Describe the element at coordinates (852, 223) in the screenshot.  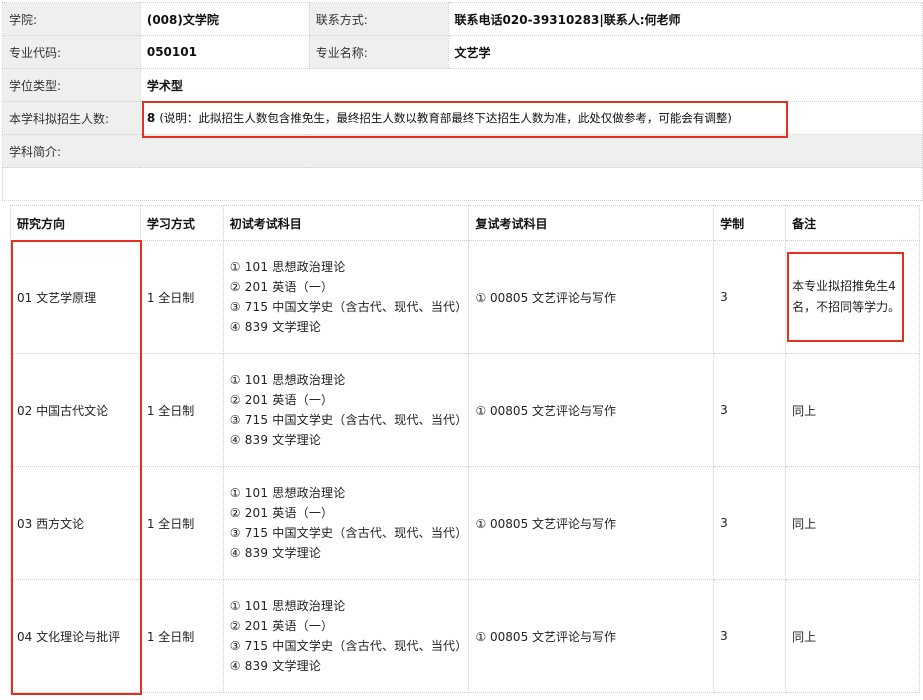
I see `header-remark: 备注` at that location.